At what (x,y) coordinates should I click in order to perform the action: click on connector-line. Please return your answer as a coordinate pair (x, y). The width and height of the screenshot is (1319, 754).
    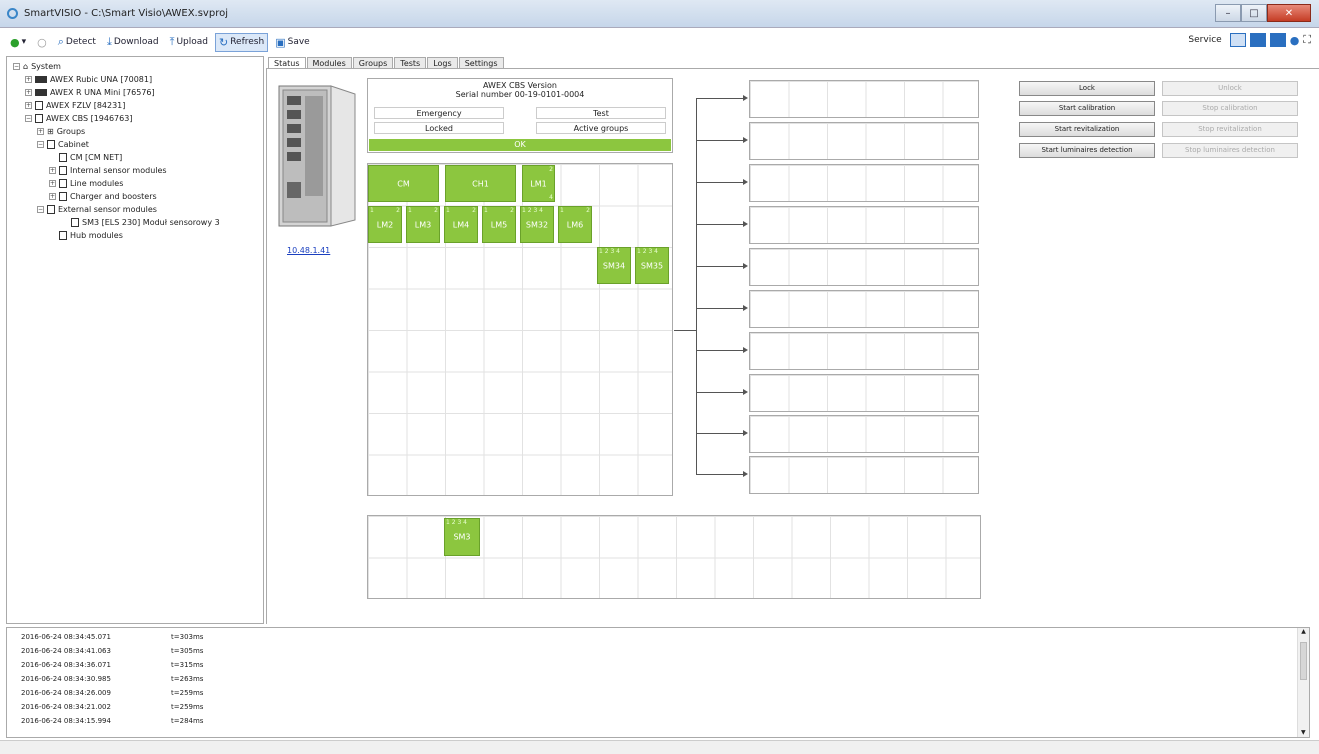
    Looking at the image, I should click on (685, 330).